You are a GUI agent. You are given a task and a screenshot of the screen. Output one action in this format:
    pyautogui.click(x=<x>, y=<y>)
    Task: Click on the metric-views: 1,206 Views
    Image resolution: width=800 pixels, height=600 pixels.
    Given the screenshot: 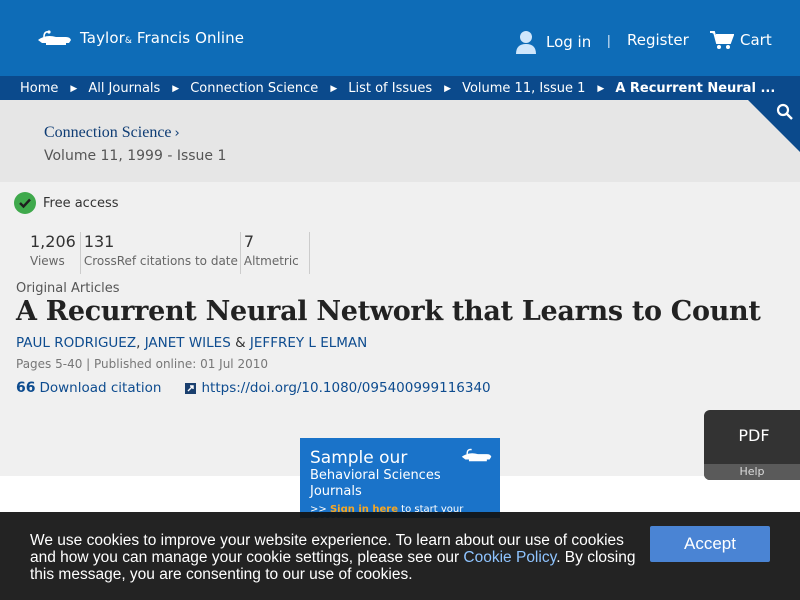 What is the action you would take?
    pyautogui.click(x=54, y=253)
    